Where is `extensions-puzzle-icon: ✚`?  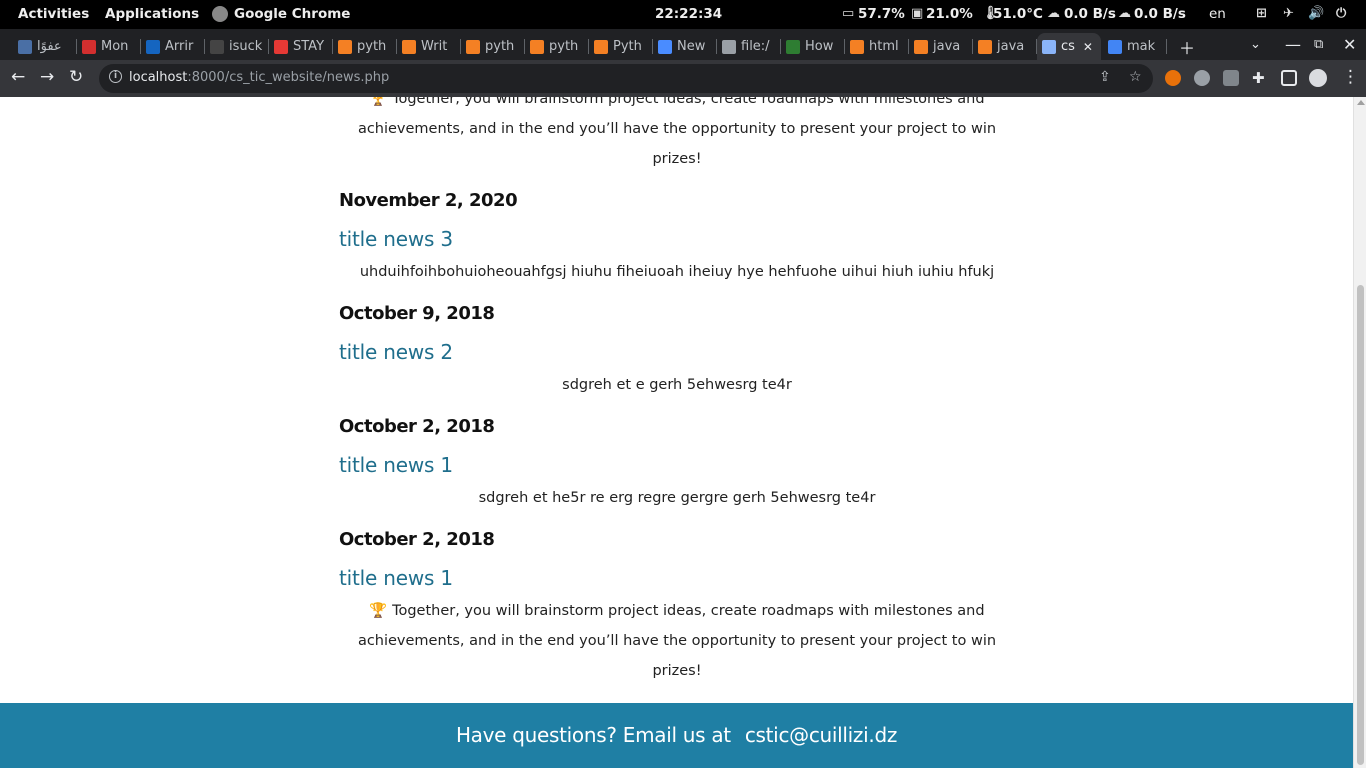 extensions-puzzle-icon: ✚ is located at coordinates (1258, 78).